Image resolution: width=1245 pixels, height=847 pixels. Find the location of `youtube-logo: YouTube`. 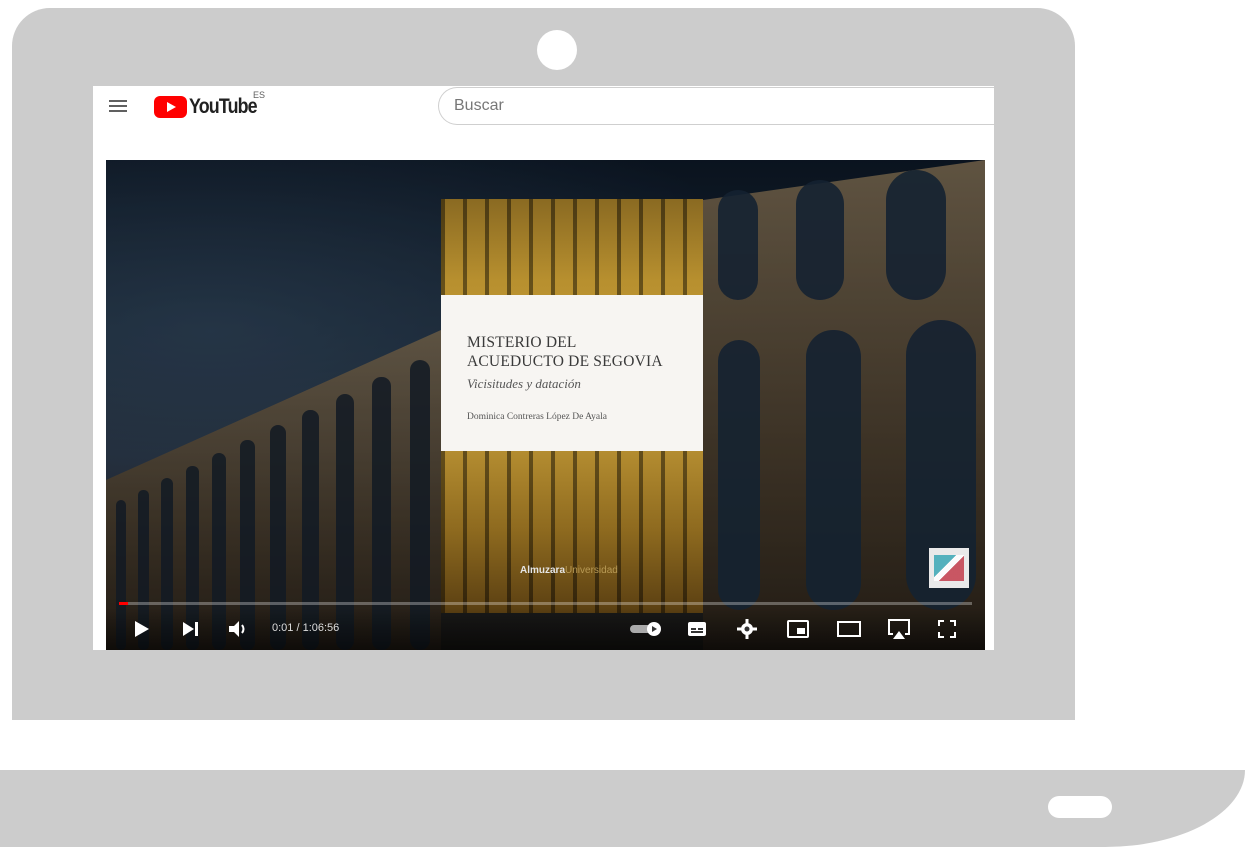

youtube-logo: YouTube is located at coordinates (211, 107).